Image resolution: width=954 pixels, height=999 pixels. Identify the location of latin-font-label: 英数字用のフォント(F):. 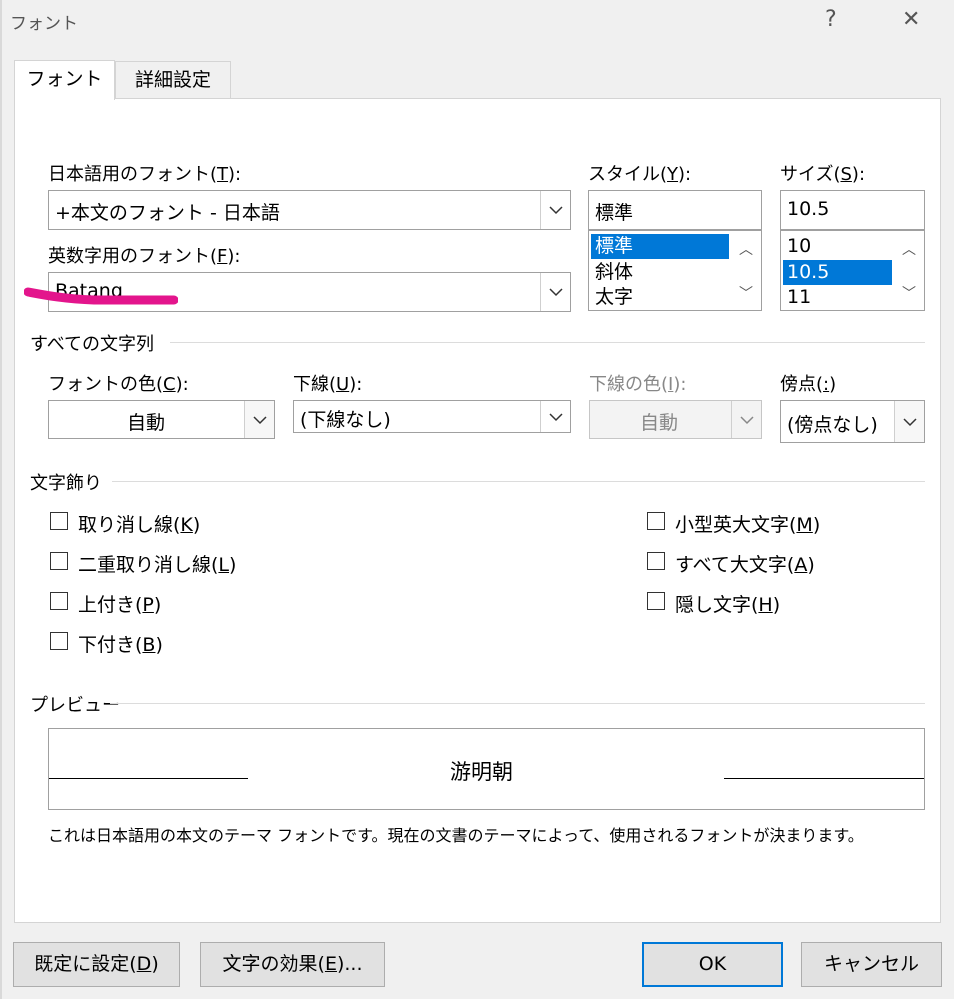
(144, 256).